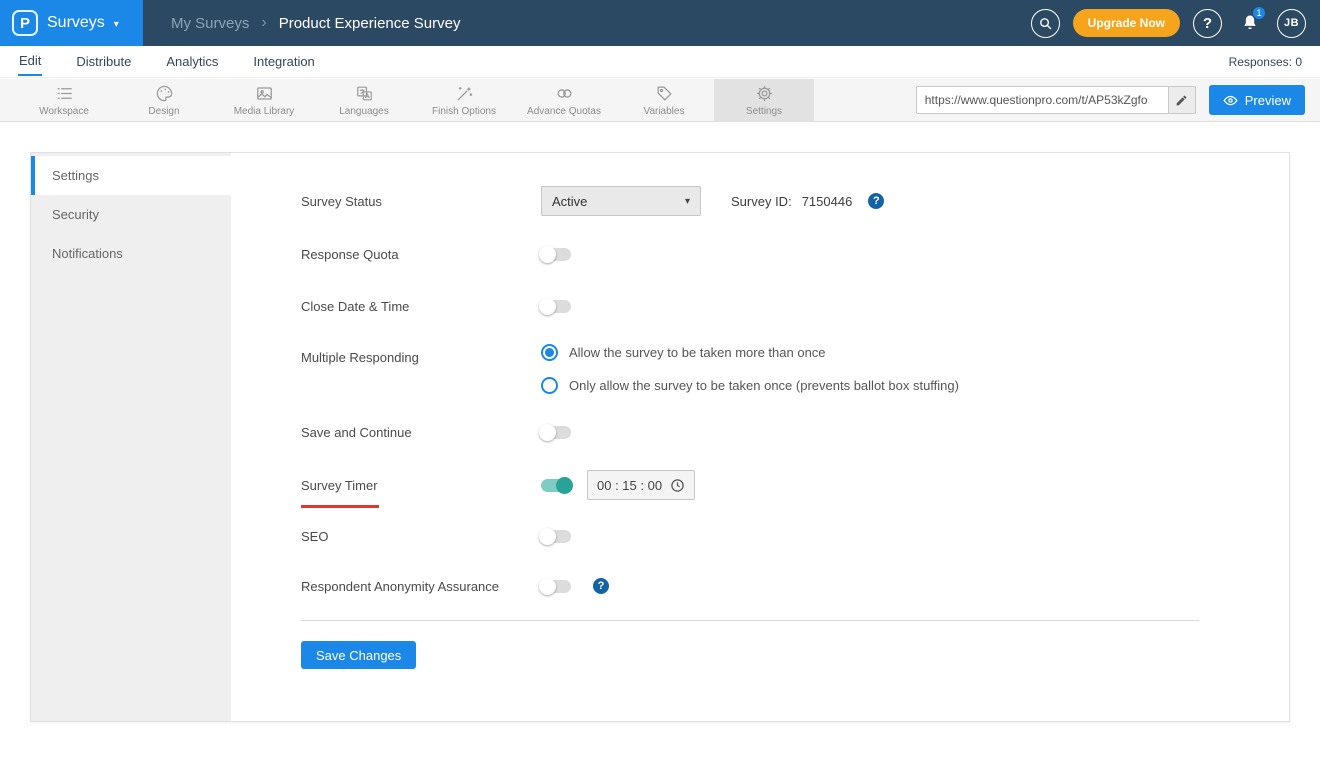  What do you see at coordinates (164, 93) in the screenshot?
I see `palette-icon` at bounding box center [164, 93].